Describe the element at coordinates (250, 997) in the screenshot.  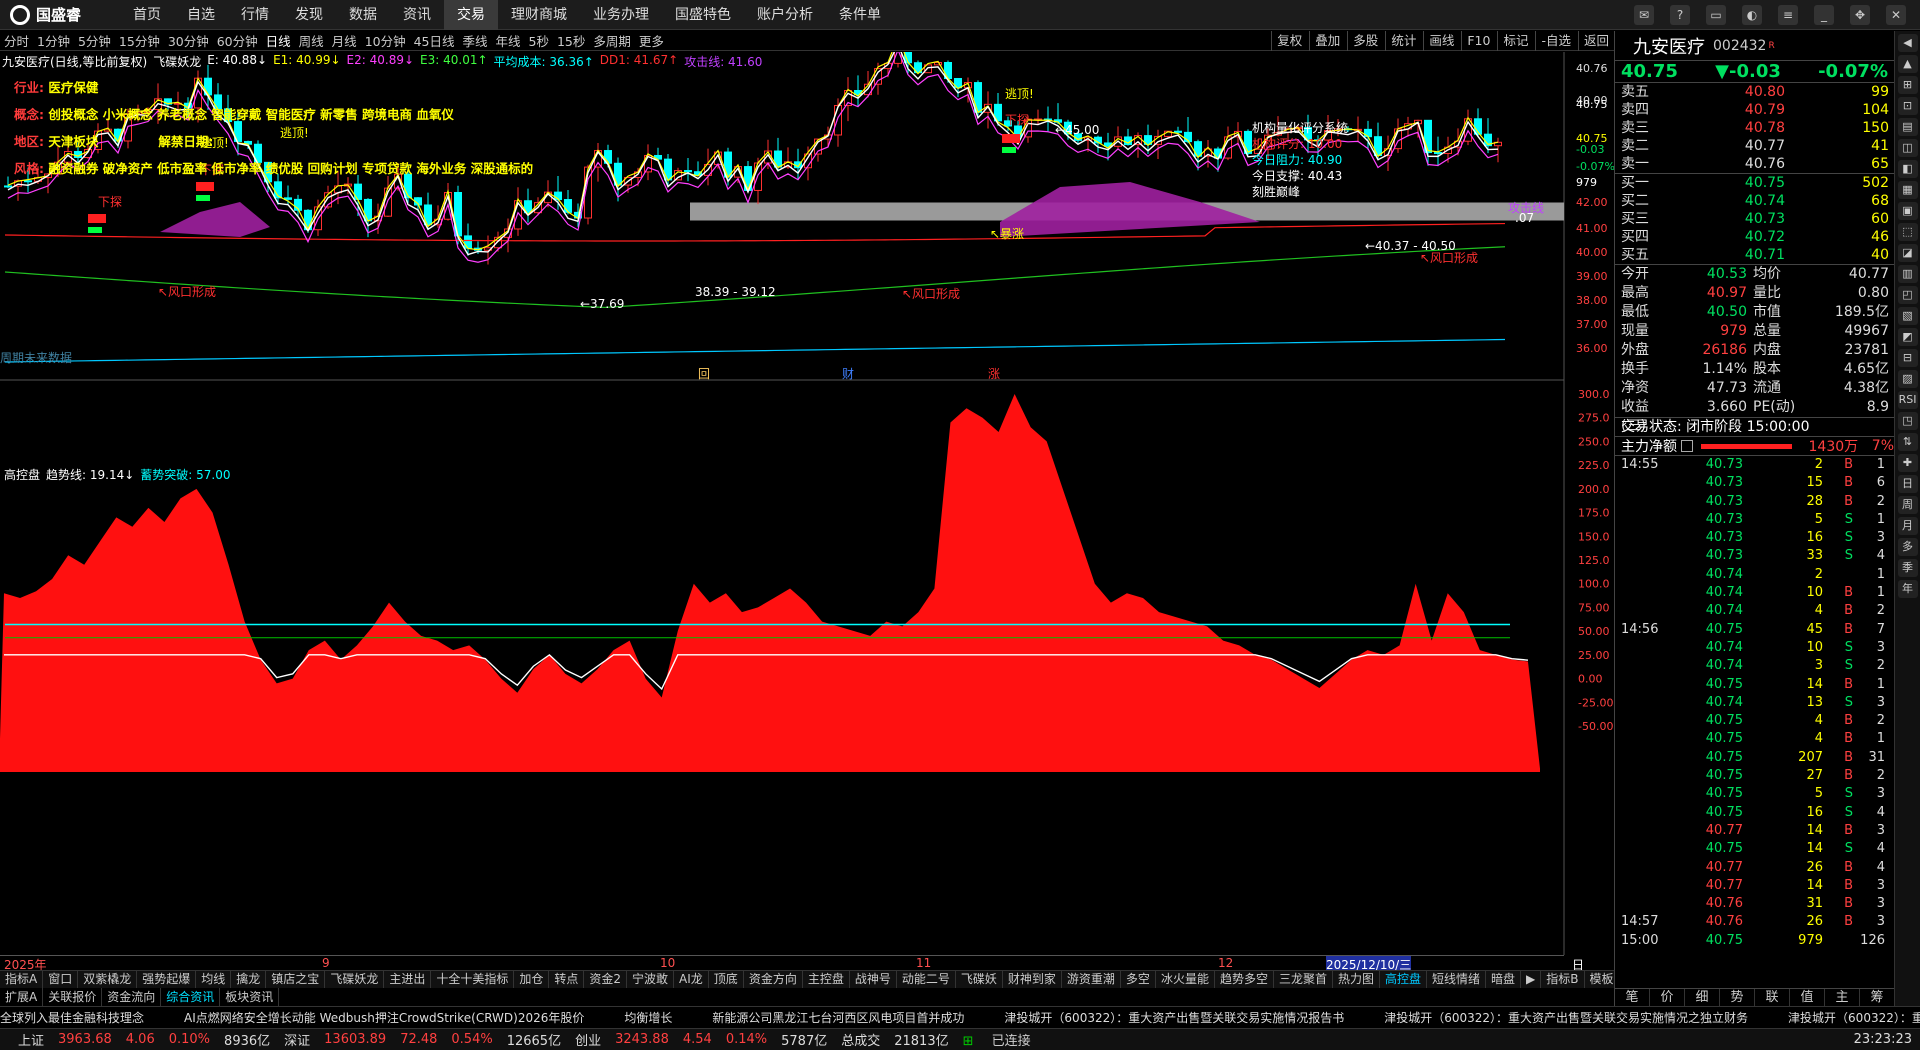
I see `info-tab: 板块资讯` at that location.